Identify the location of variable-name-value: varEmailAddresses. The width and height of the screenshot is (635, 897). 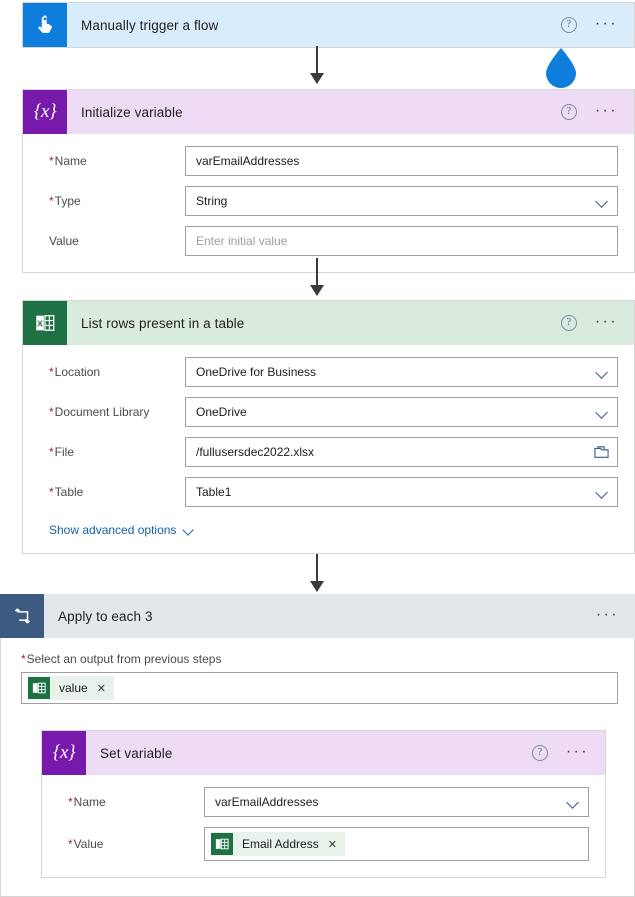
(248, 161).